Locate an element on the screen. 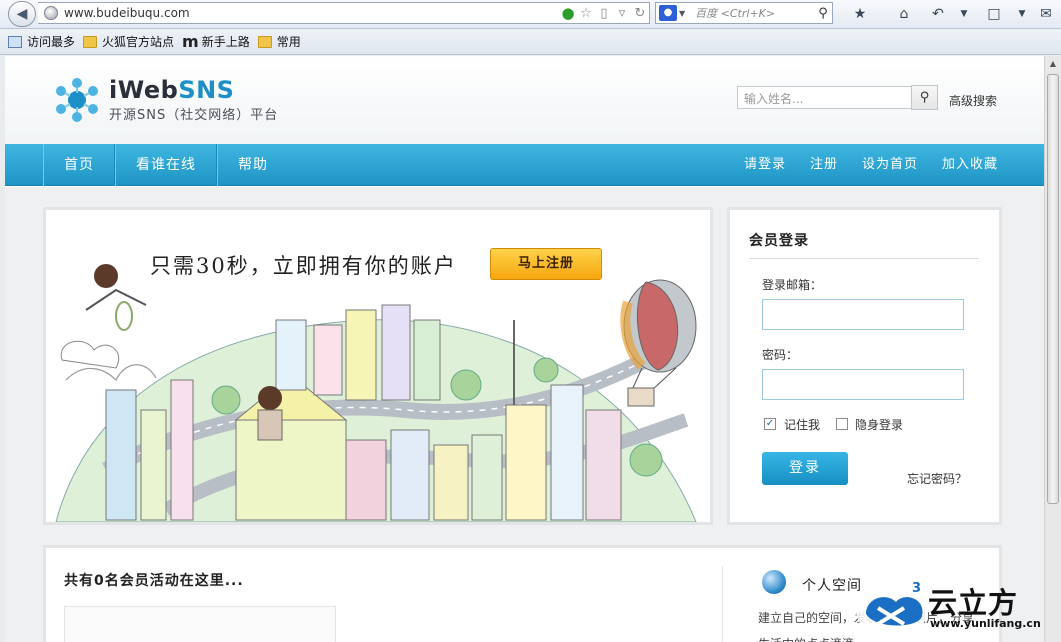  nav-help: 帮助 is located at coordinates (252, 165).